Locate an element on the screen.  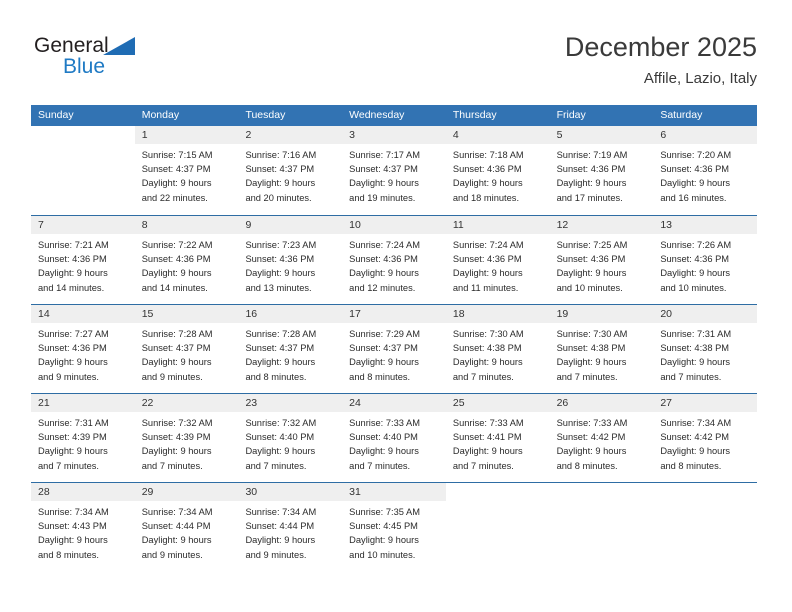
day-number: 31 is located at coordinates (394, 492).